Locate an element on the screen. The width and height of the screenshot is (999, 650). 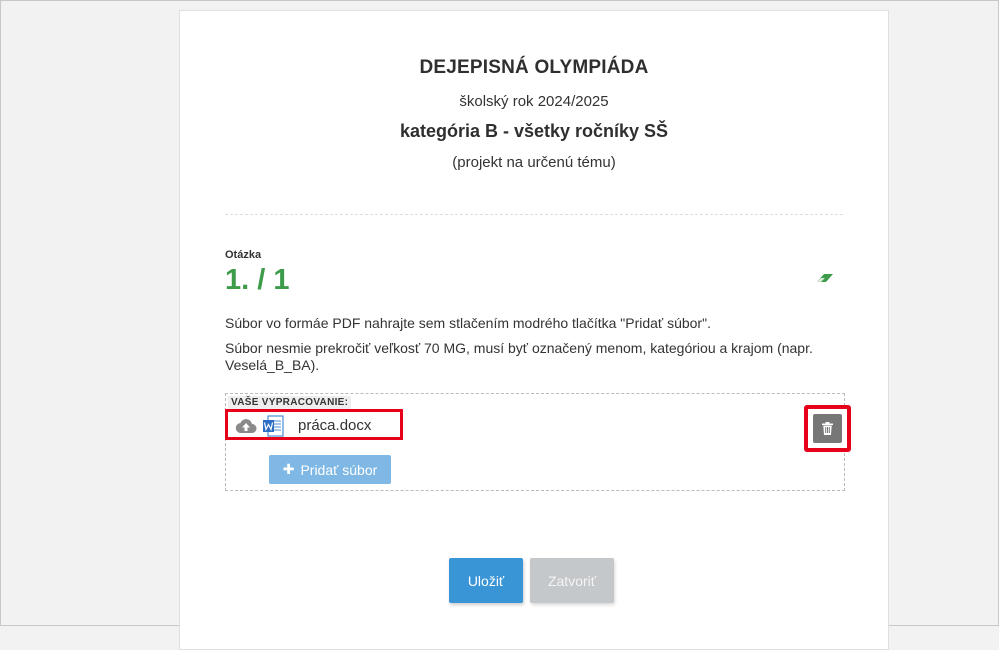
page-title: DEJEPISNÁ OLYMPIÁDA is located at coordinates (534, 67).